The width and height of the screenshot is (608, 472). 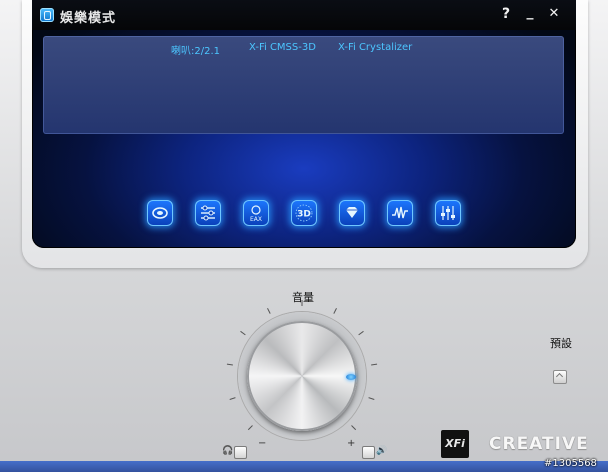 I want to click on title-bar: 娛樂模式 ? _ ✕, so click(x=304, y=15).